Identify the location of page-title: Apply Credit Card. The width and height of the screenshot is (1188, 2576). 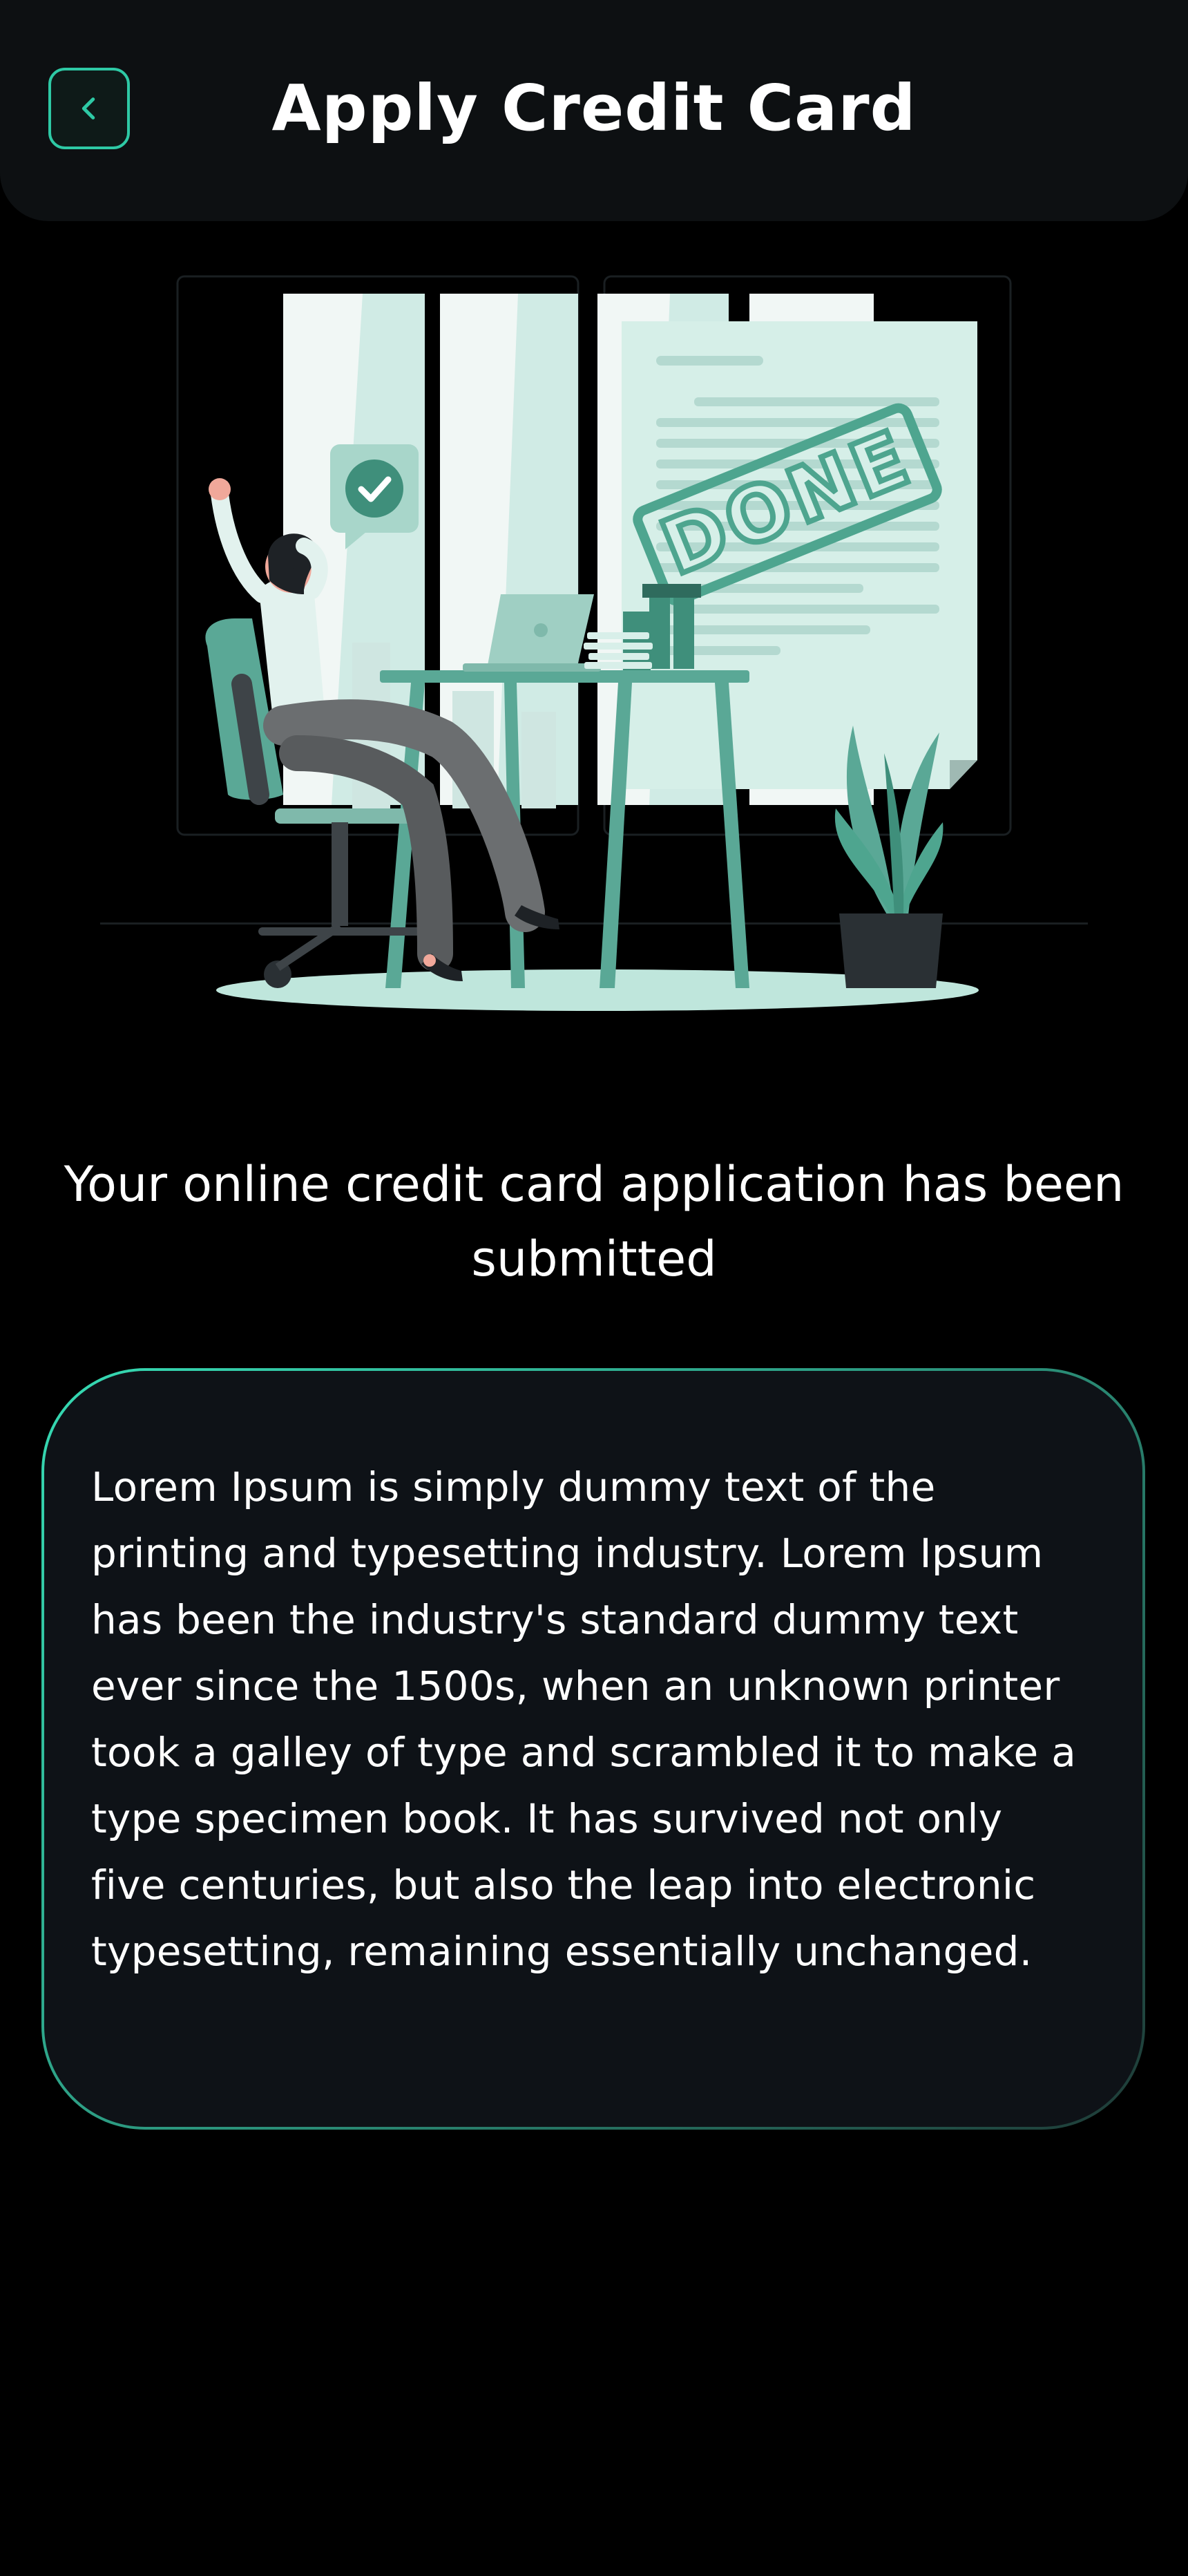
(594, 108).